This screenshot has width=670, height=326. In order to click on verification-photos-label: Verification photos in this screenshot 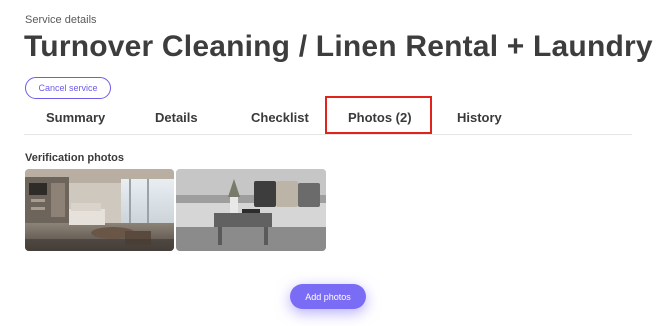, I will do `click(75, 158)`.